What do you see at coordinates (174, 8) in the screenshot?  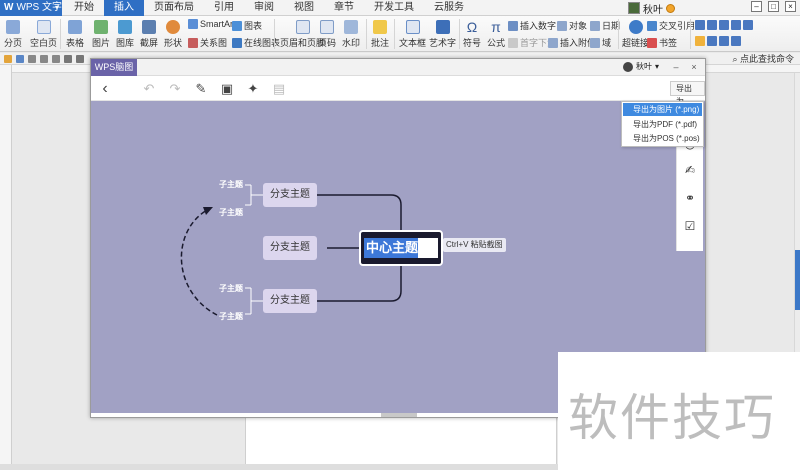 I see `menu-item-page-layout: 页面布局` at bounding box center [174, 8].